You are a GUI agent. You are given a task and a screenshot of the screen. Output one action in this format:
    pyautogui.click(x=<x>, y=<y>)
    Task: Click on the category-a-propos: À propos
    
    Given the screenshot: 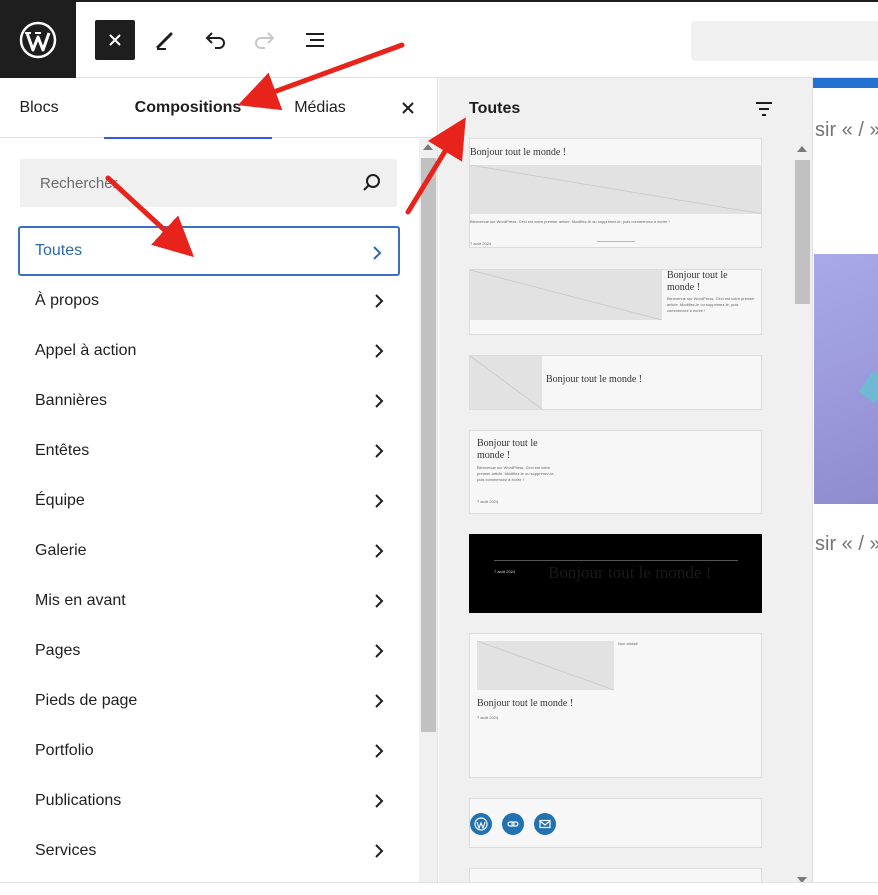 What is the action you would take?
    pyautogui.click(x=209, y=301)
    